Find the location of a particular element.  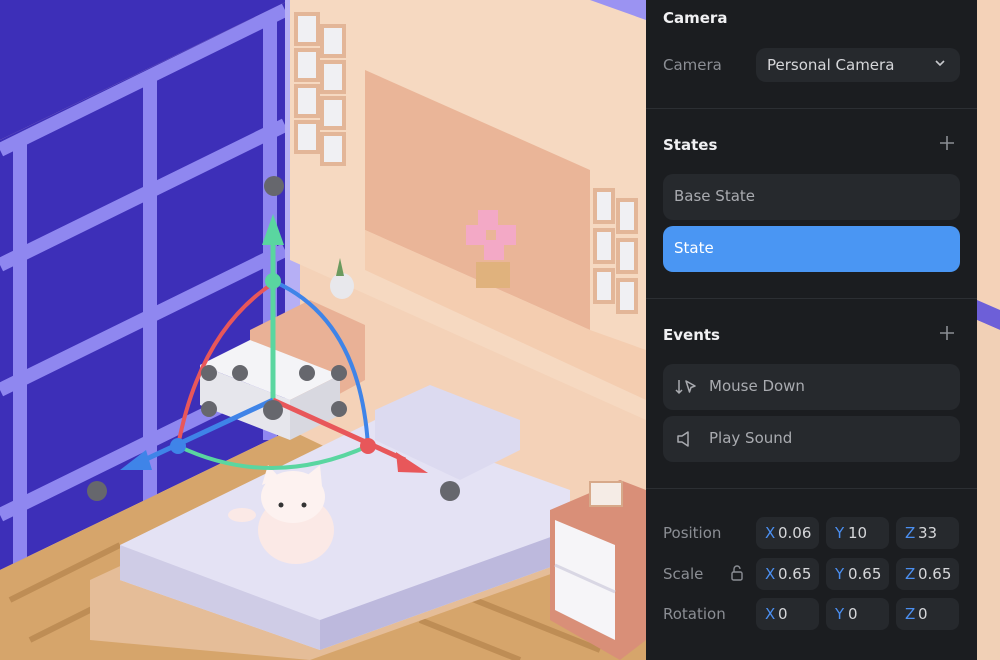

rotation-z-field: Z 0 is located at coordinates (927, 614).